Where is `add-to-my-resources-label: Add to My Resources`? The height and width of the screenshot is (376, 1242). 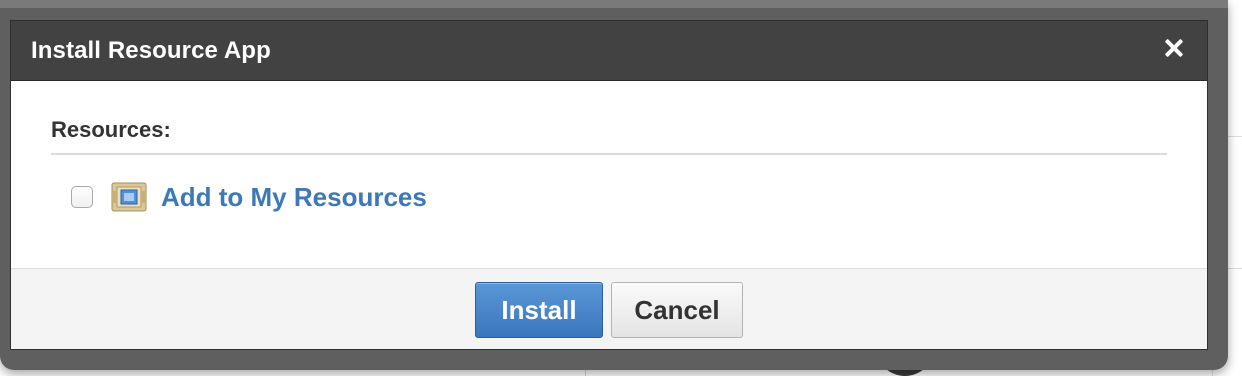
add-to-my-resources-label: Add to My Resources is located at coordinates (294, 197).